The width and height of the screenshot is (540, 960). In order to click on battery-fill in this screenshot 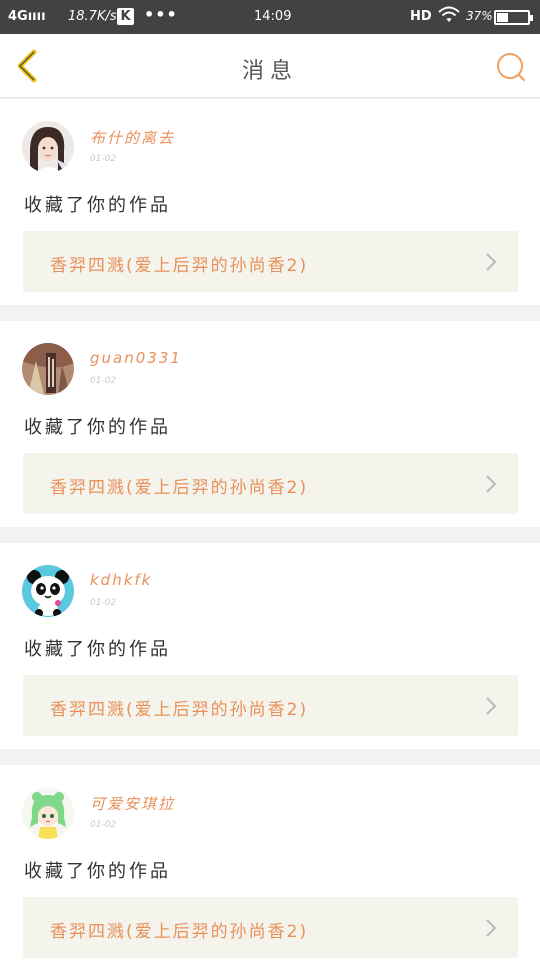, I will do `click(503, 17)`.